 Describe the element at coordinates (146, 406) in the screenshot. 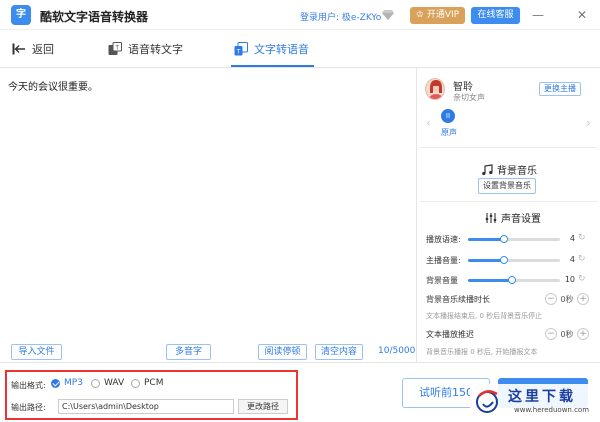

I see `output-path-input` at that location.